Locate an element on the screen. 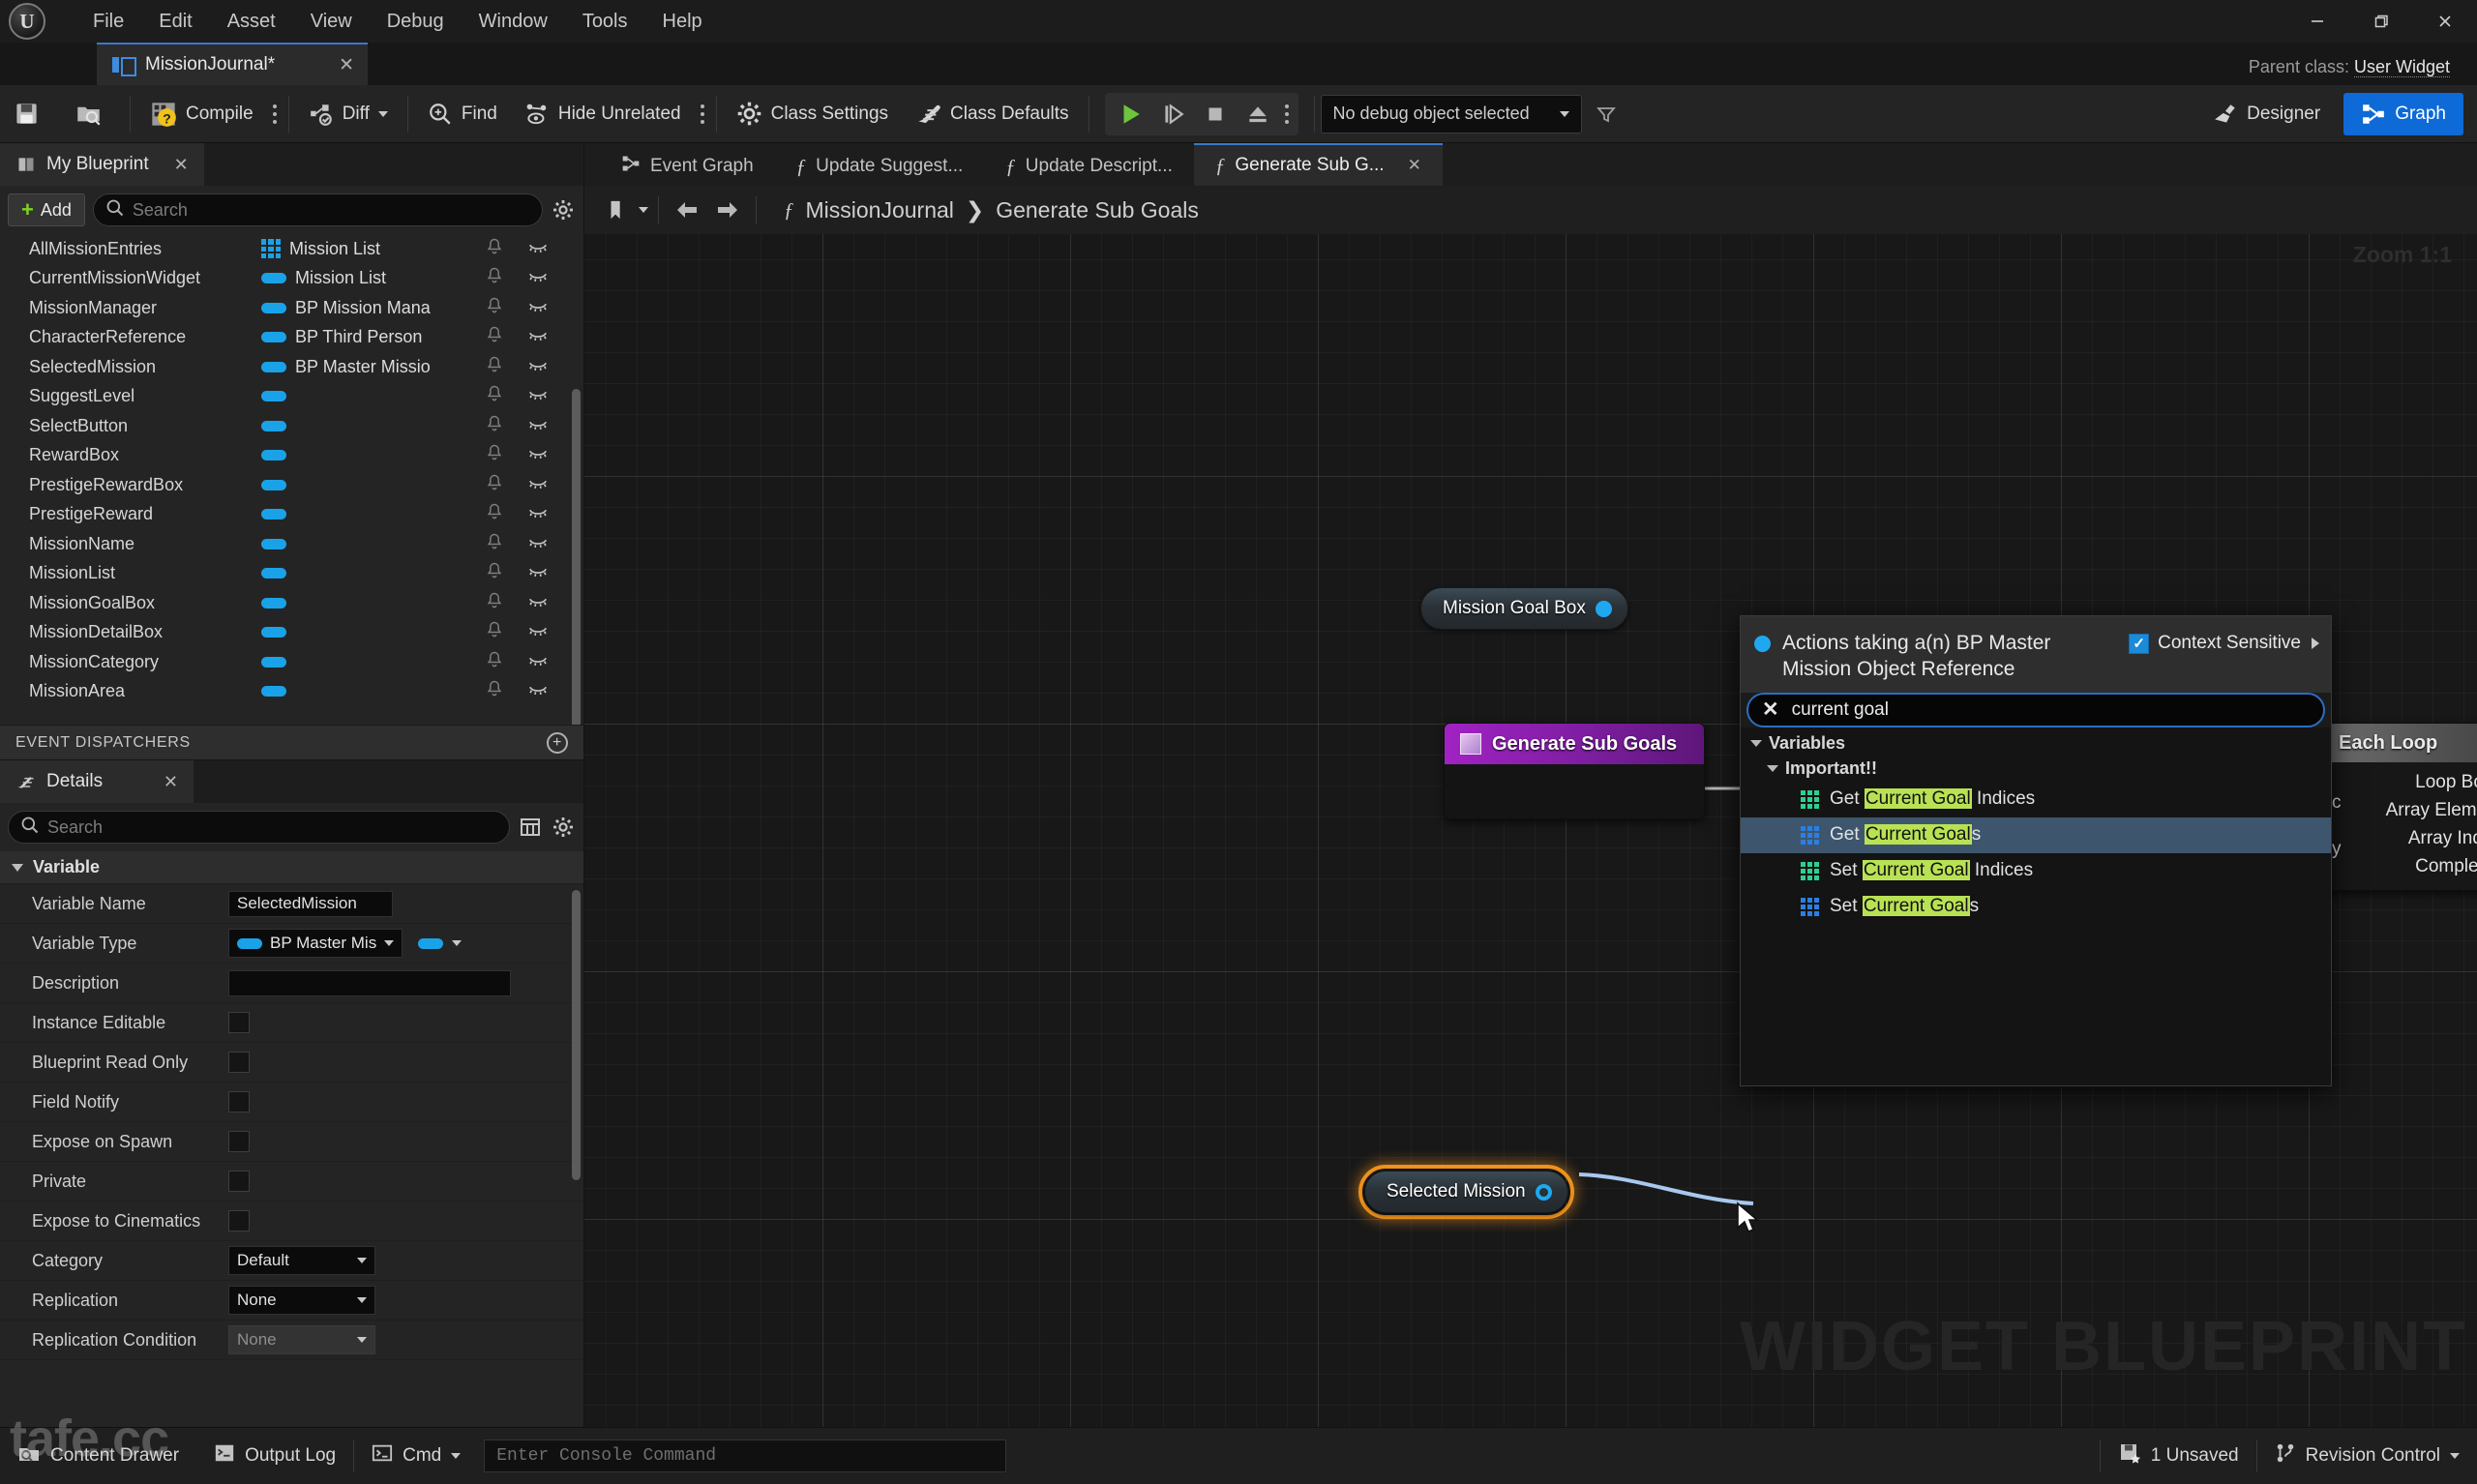 The height and width of the screenshot is (1484, 2477). variable-row: MissionGoalBox is located at coordinates (291, 603).